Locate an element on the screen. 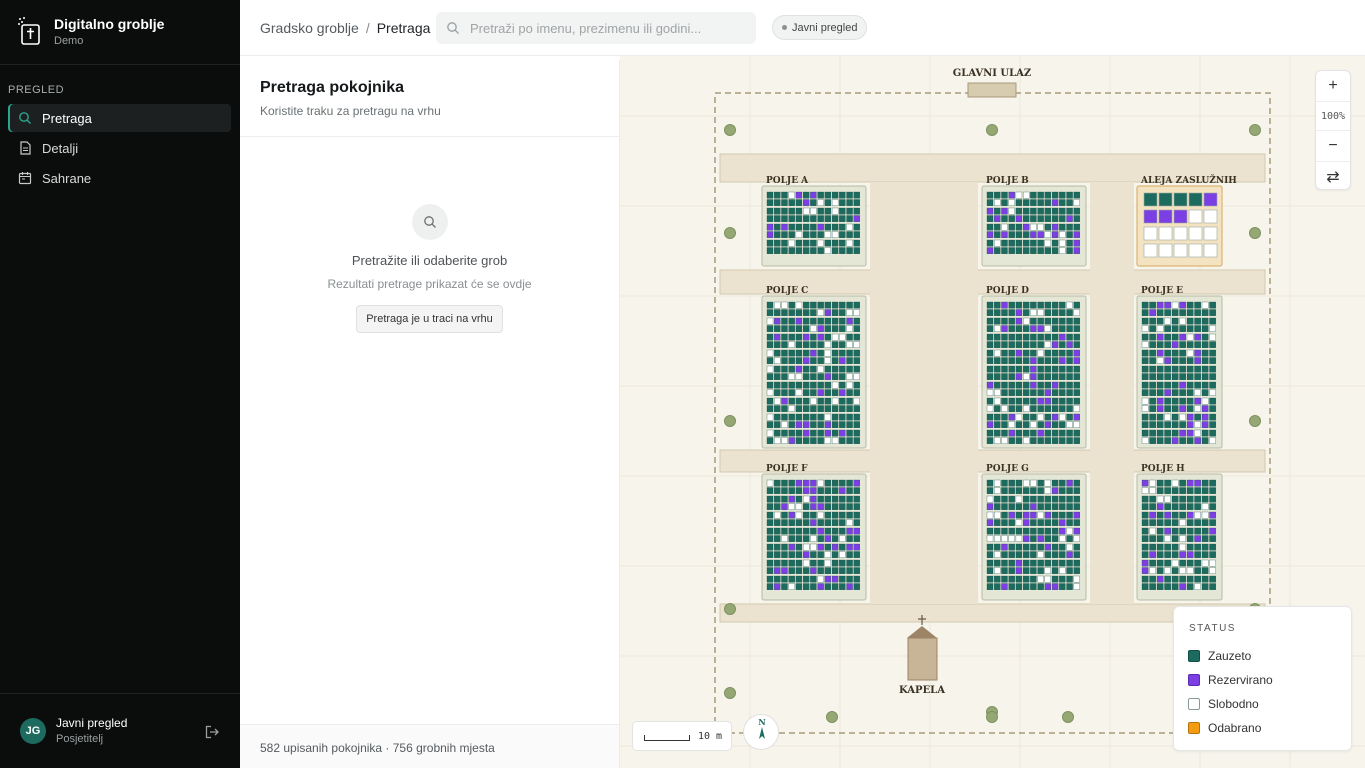 The height and width of the screenshot is (768, 1365). search-hint-button: Pretraga je u traci na vrhu is located at coordinates (429, 319).